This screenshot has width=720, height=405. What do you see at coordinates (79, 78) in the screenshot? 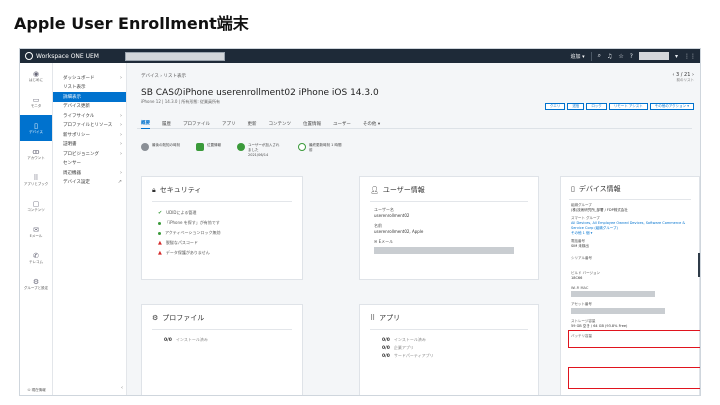
I see `subnav-item-label: ダッシュボード` at bounding box center [79, 78].